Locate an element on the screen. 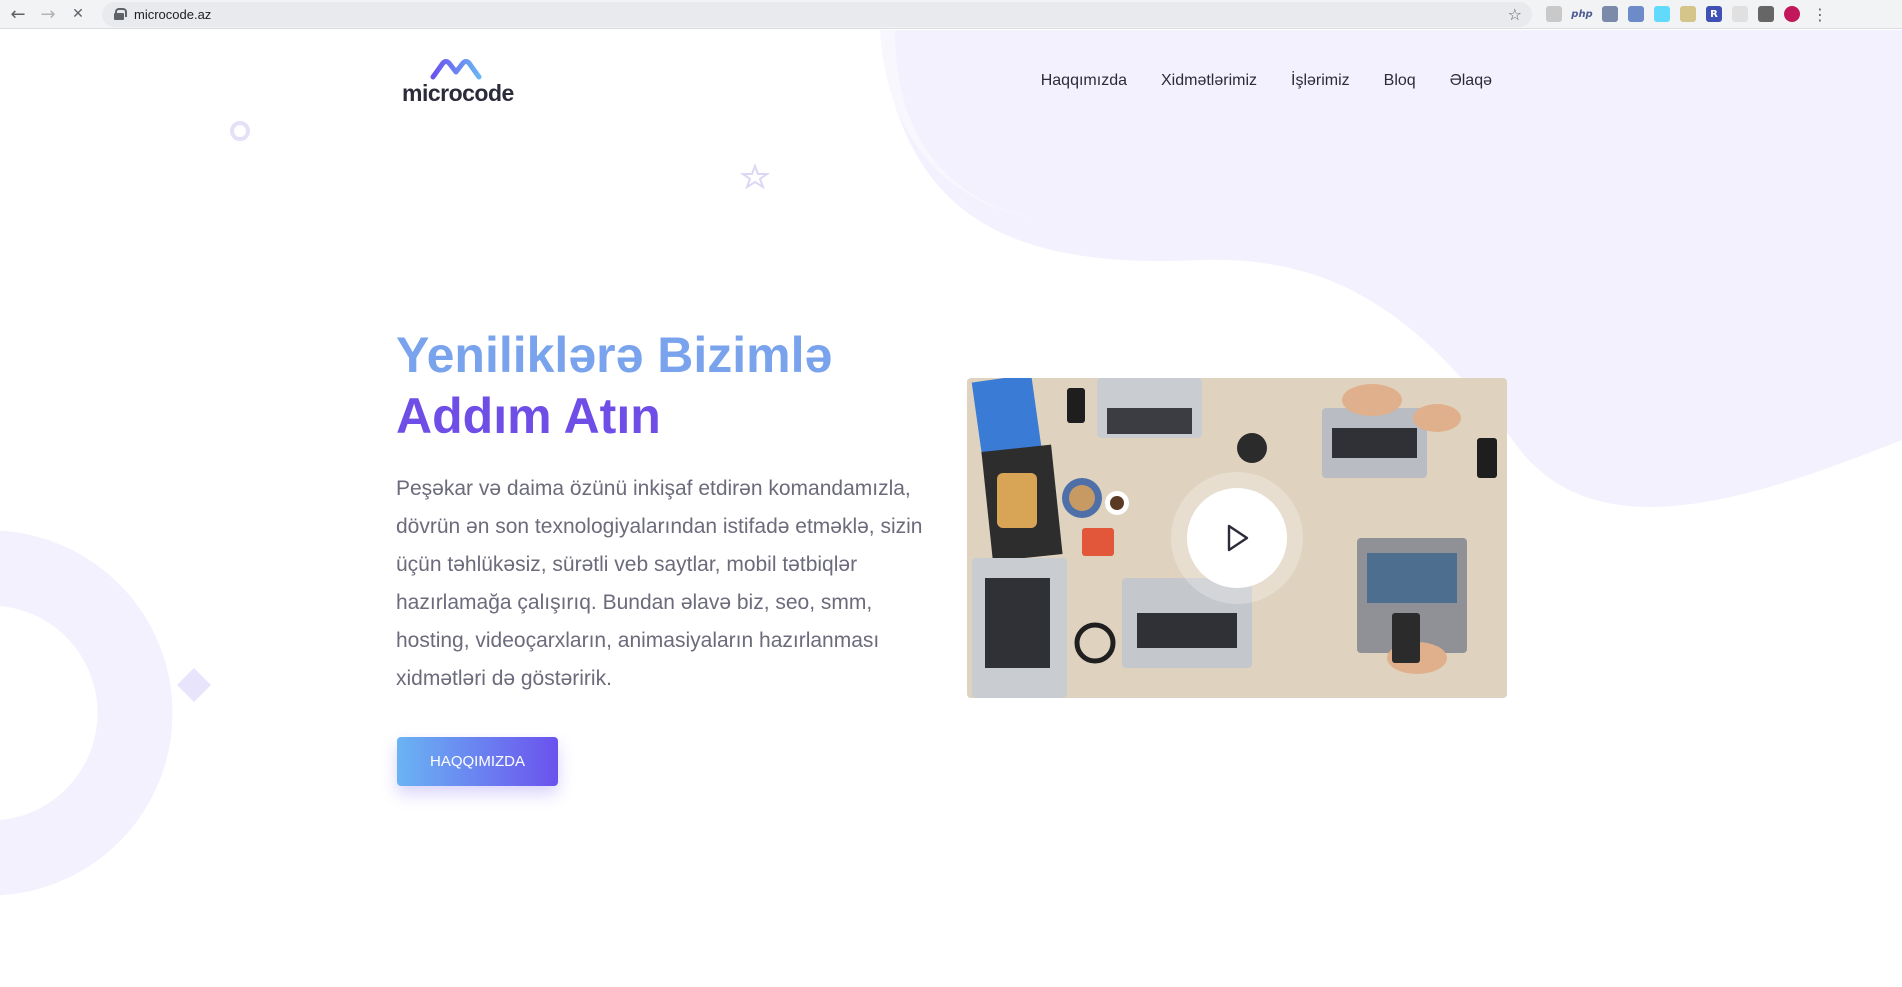  lock-icon is located at coordinates (120, 14).